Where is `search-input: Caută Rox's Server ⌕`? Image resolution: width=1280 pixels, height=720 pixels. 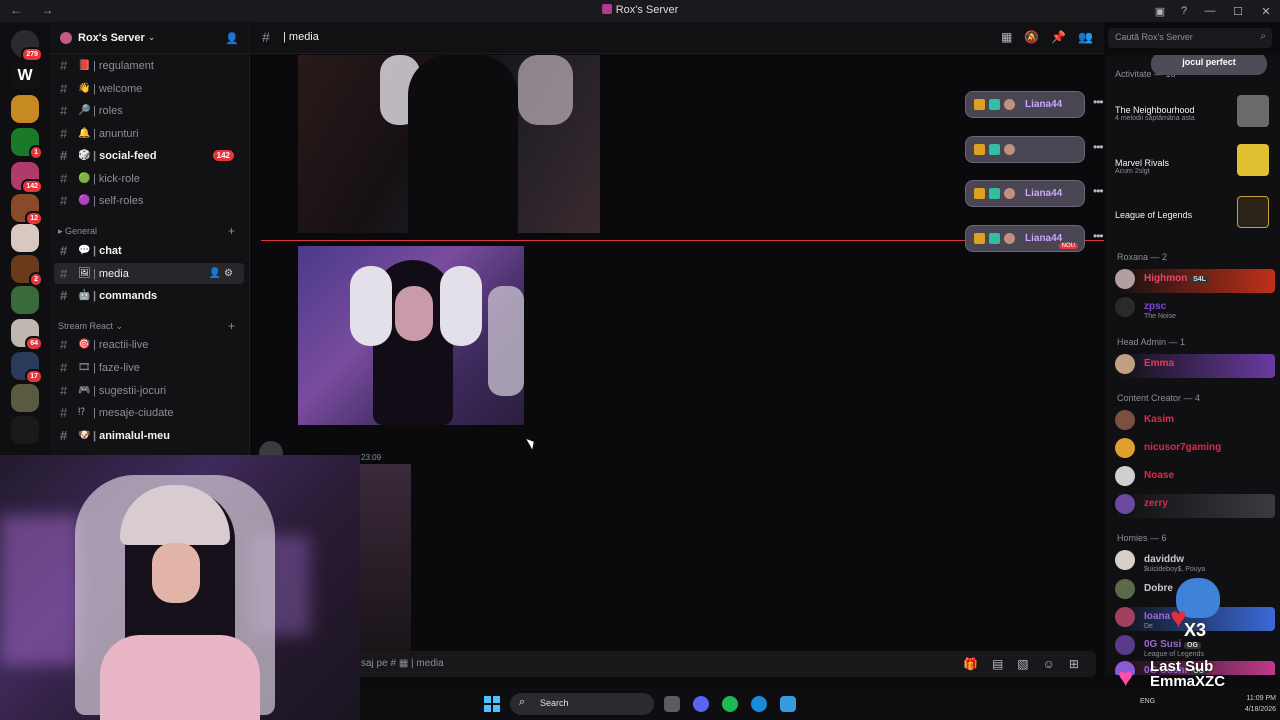
search-input: Caută Rox's Server ⌕ is located at coordinates (1190, 38).